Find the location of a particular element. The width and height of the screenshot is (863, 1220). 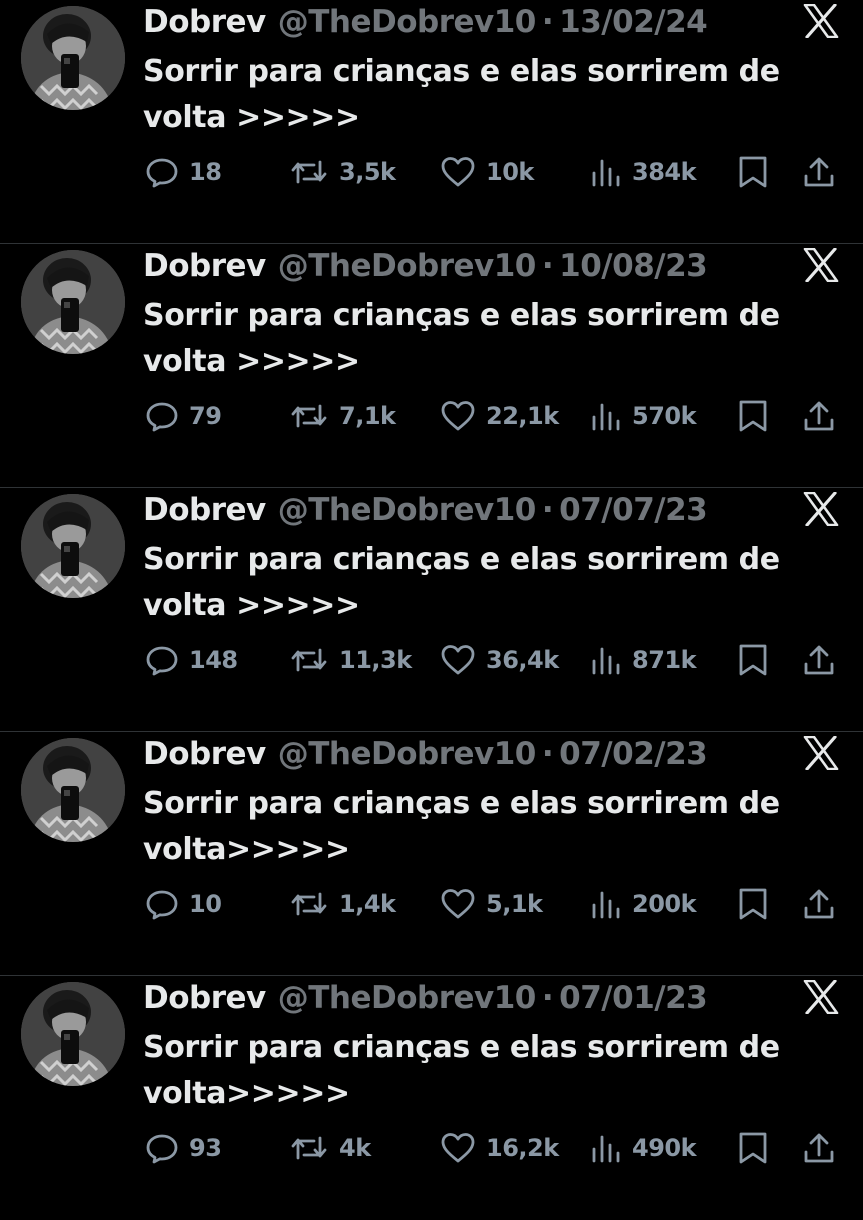

like-count: 22,1k is located at coordinates (522, 416).